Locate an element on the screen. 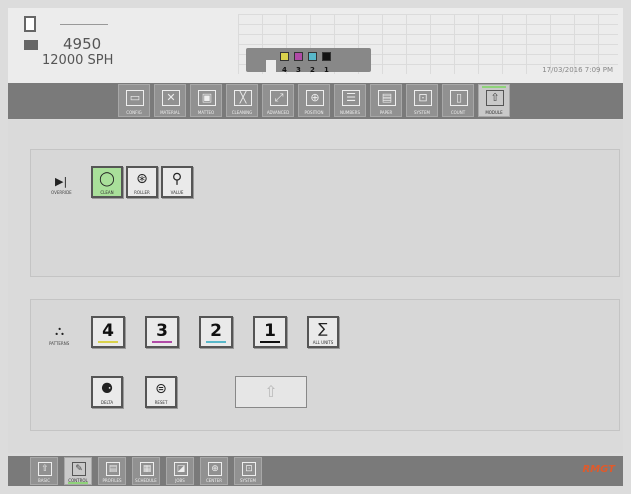 The height and width of the screenshot is (494, 631). sheet-counter: 4950 is located at coordinates (82, 44).